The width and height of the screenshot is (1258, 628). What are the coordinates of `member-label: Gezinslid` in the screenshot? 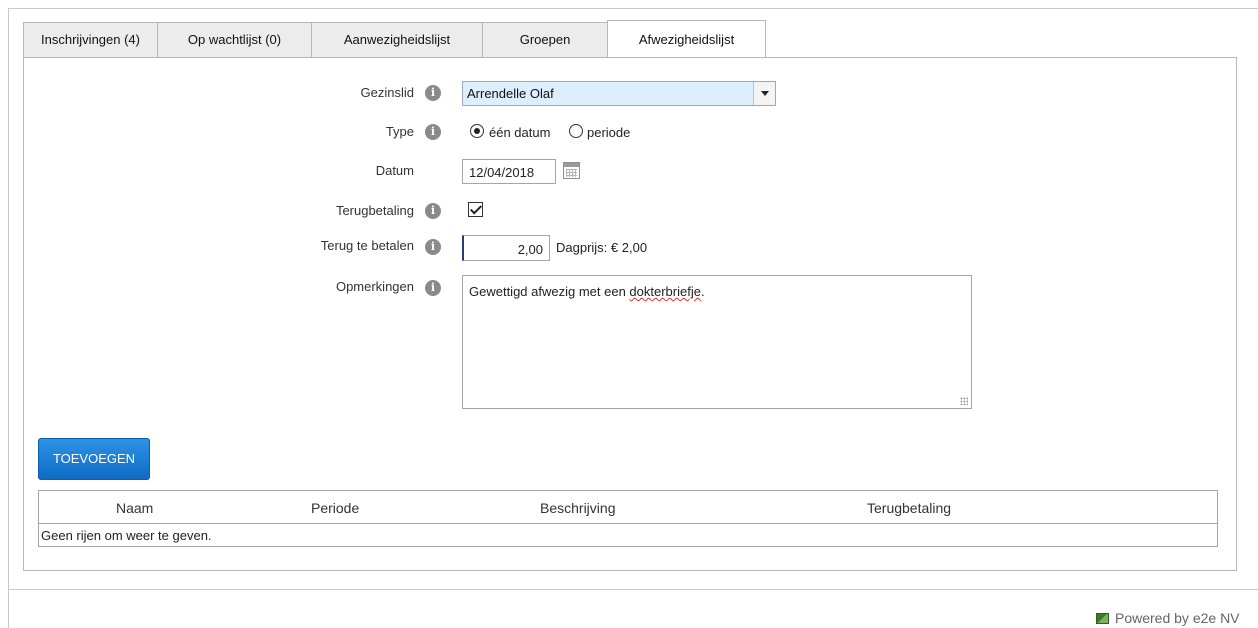 It's located at (387, 92).